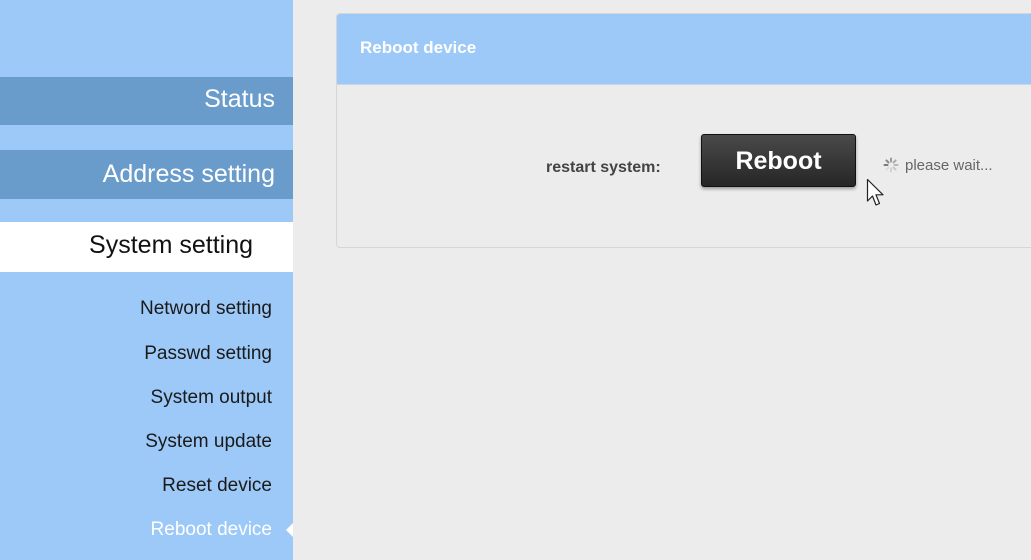  Describe the element at coordinates (146, 530) in the screenshot. I see `subnav-reboot-device: Reboot device` at that location.